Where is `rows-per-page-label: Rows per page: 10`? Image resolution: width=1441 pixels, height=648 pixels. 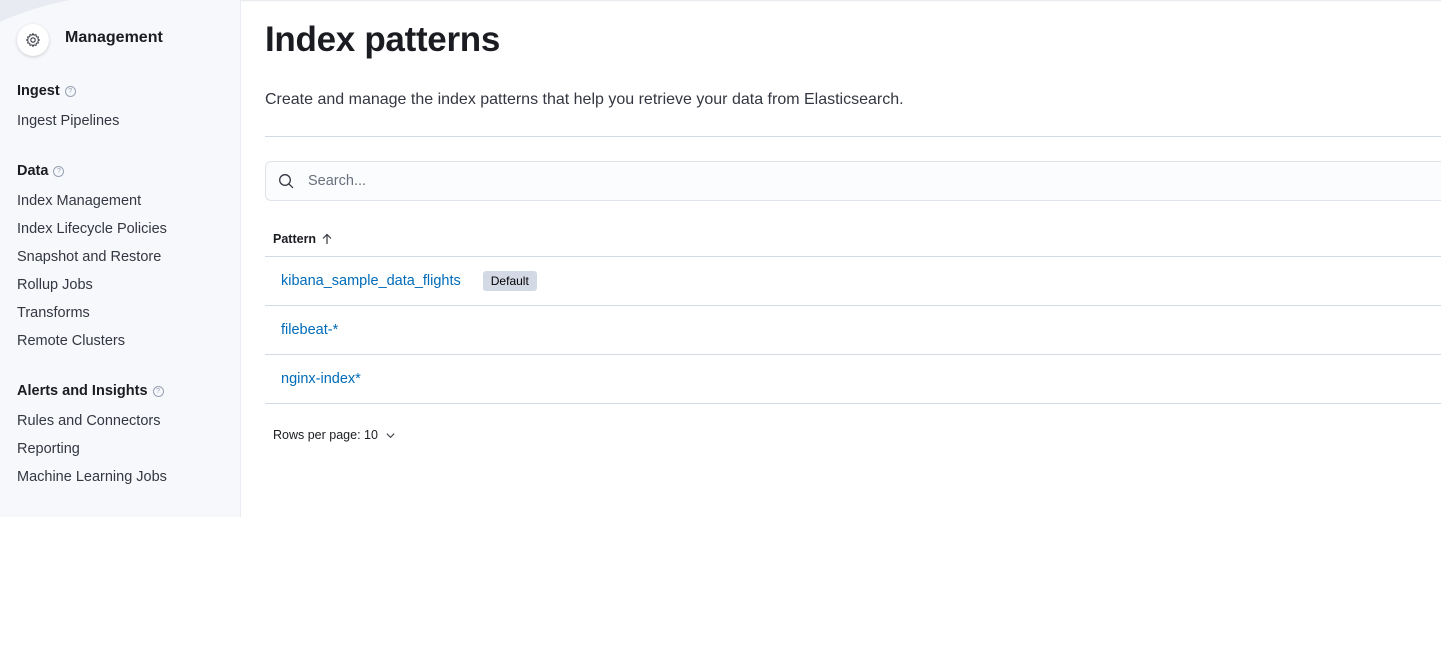 rows-per-page-label: Rows per page: 10 is located at coordinates (325, 435).